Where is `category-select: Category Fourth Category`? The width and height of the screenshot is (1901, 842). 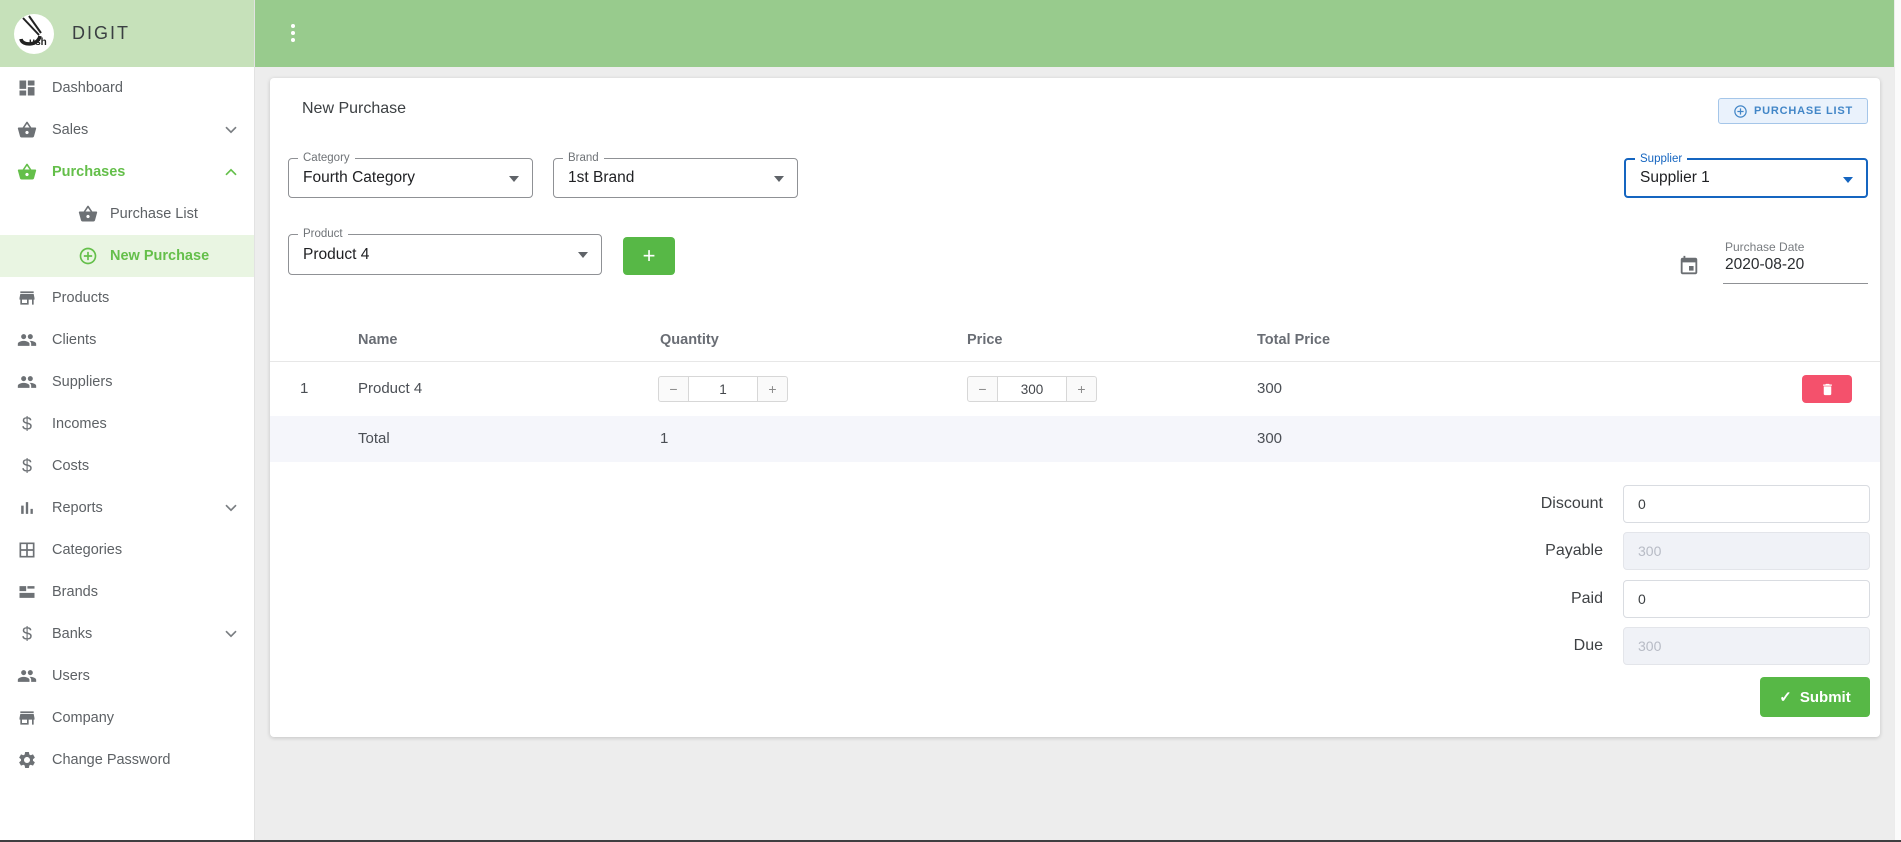
category-select: Category Fourth Category is located at coordinates (410, 175).